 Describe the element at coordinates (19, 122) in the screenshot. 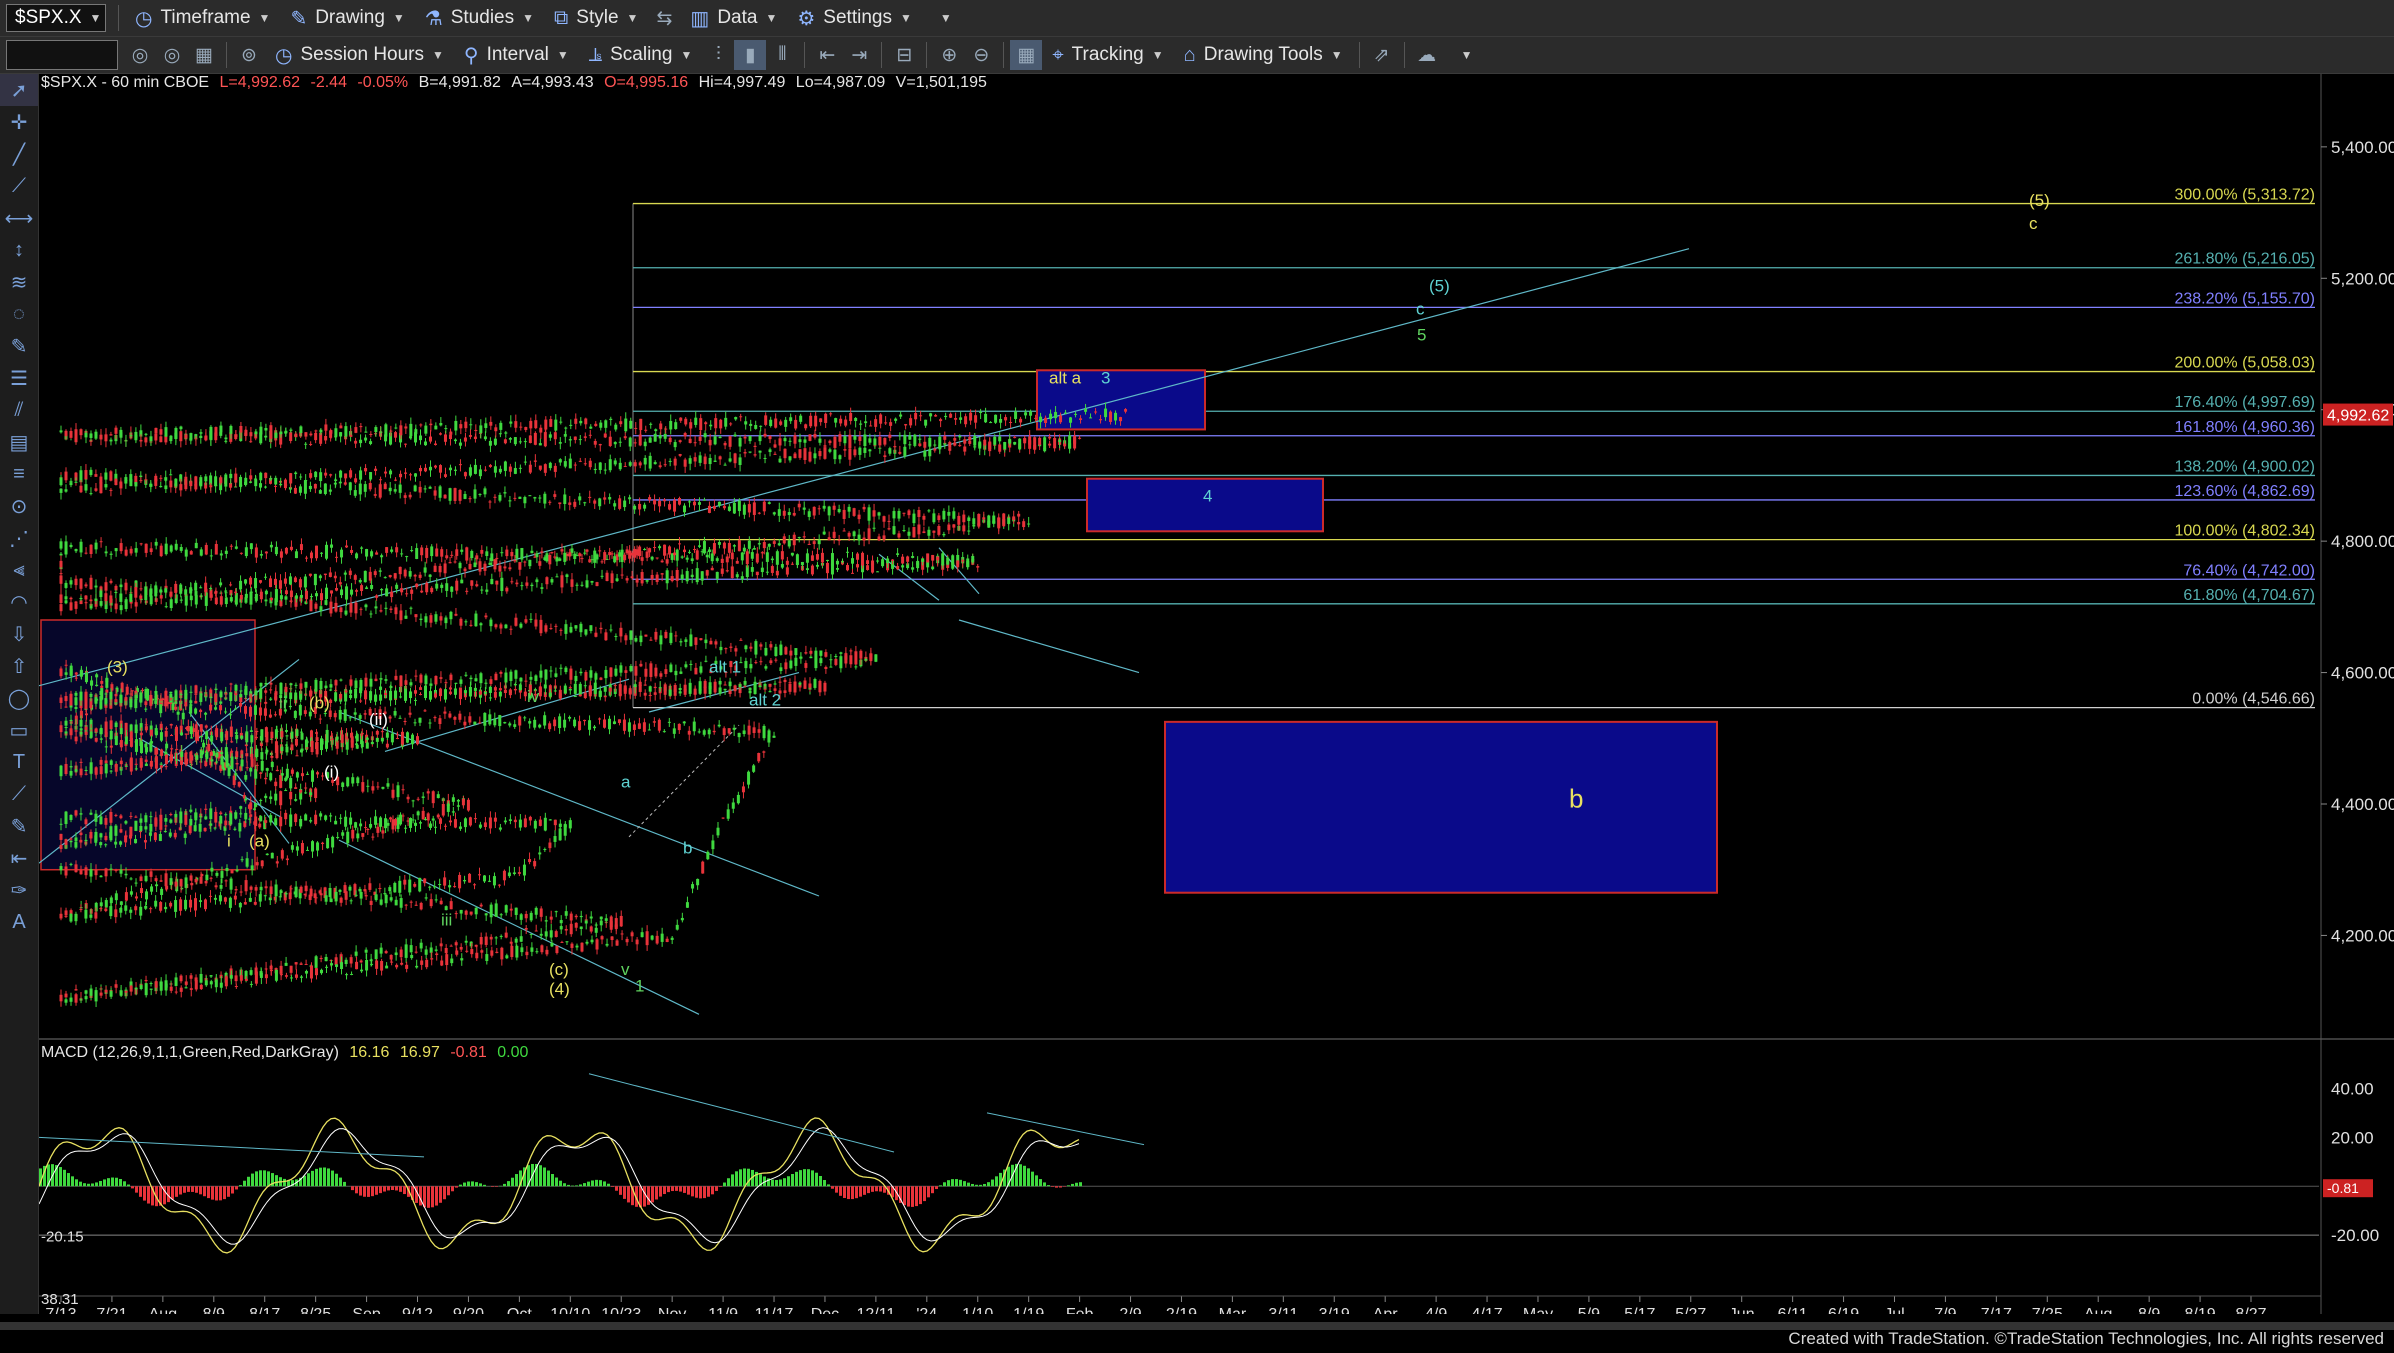

I see `crosshair-icon: ✛` at that location.